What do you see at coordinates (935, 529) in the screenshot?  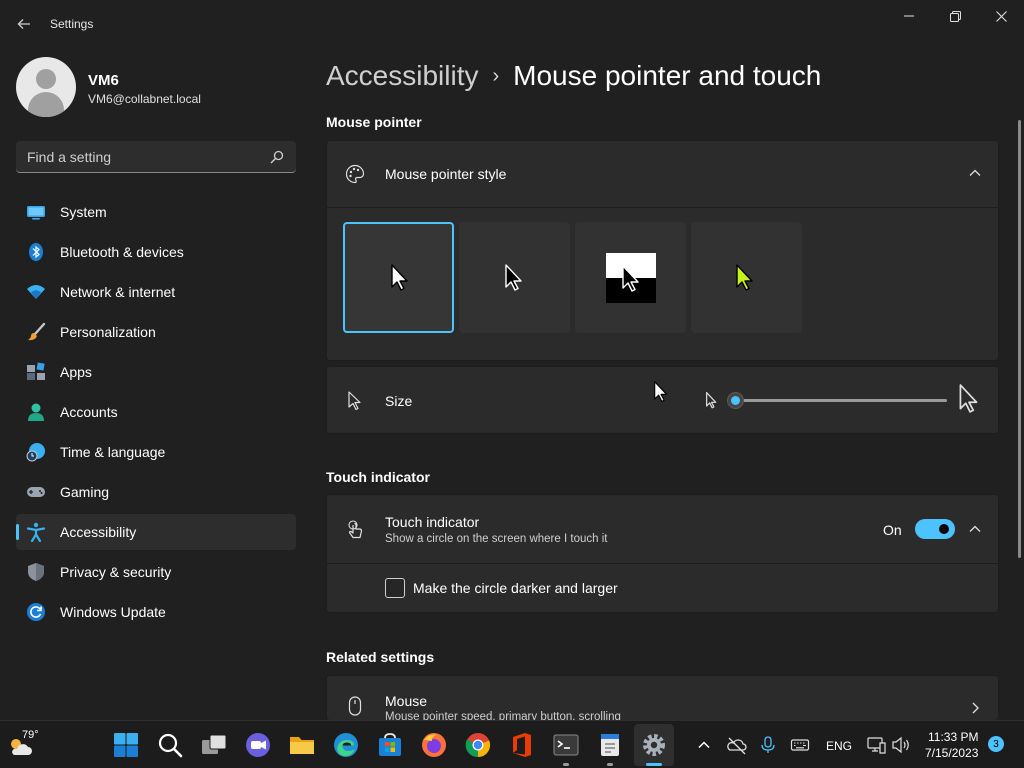 I see `touch-indicator-toggle` at bounding box center [935, 529].